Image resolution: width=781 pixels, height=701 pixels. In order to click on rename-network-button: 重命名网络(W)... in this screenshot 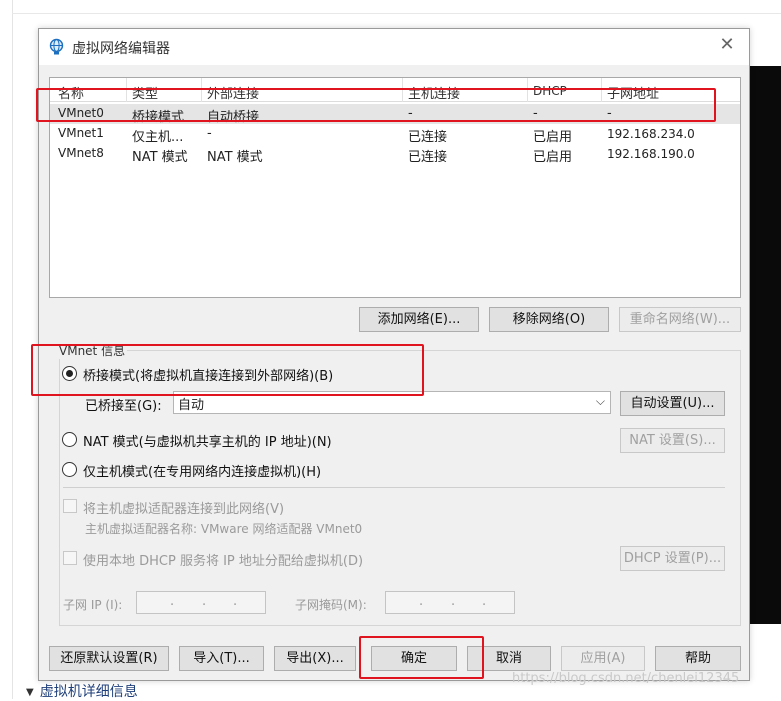, I will do `click(680, 319)`.